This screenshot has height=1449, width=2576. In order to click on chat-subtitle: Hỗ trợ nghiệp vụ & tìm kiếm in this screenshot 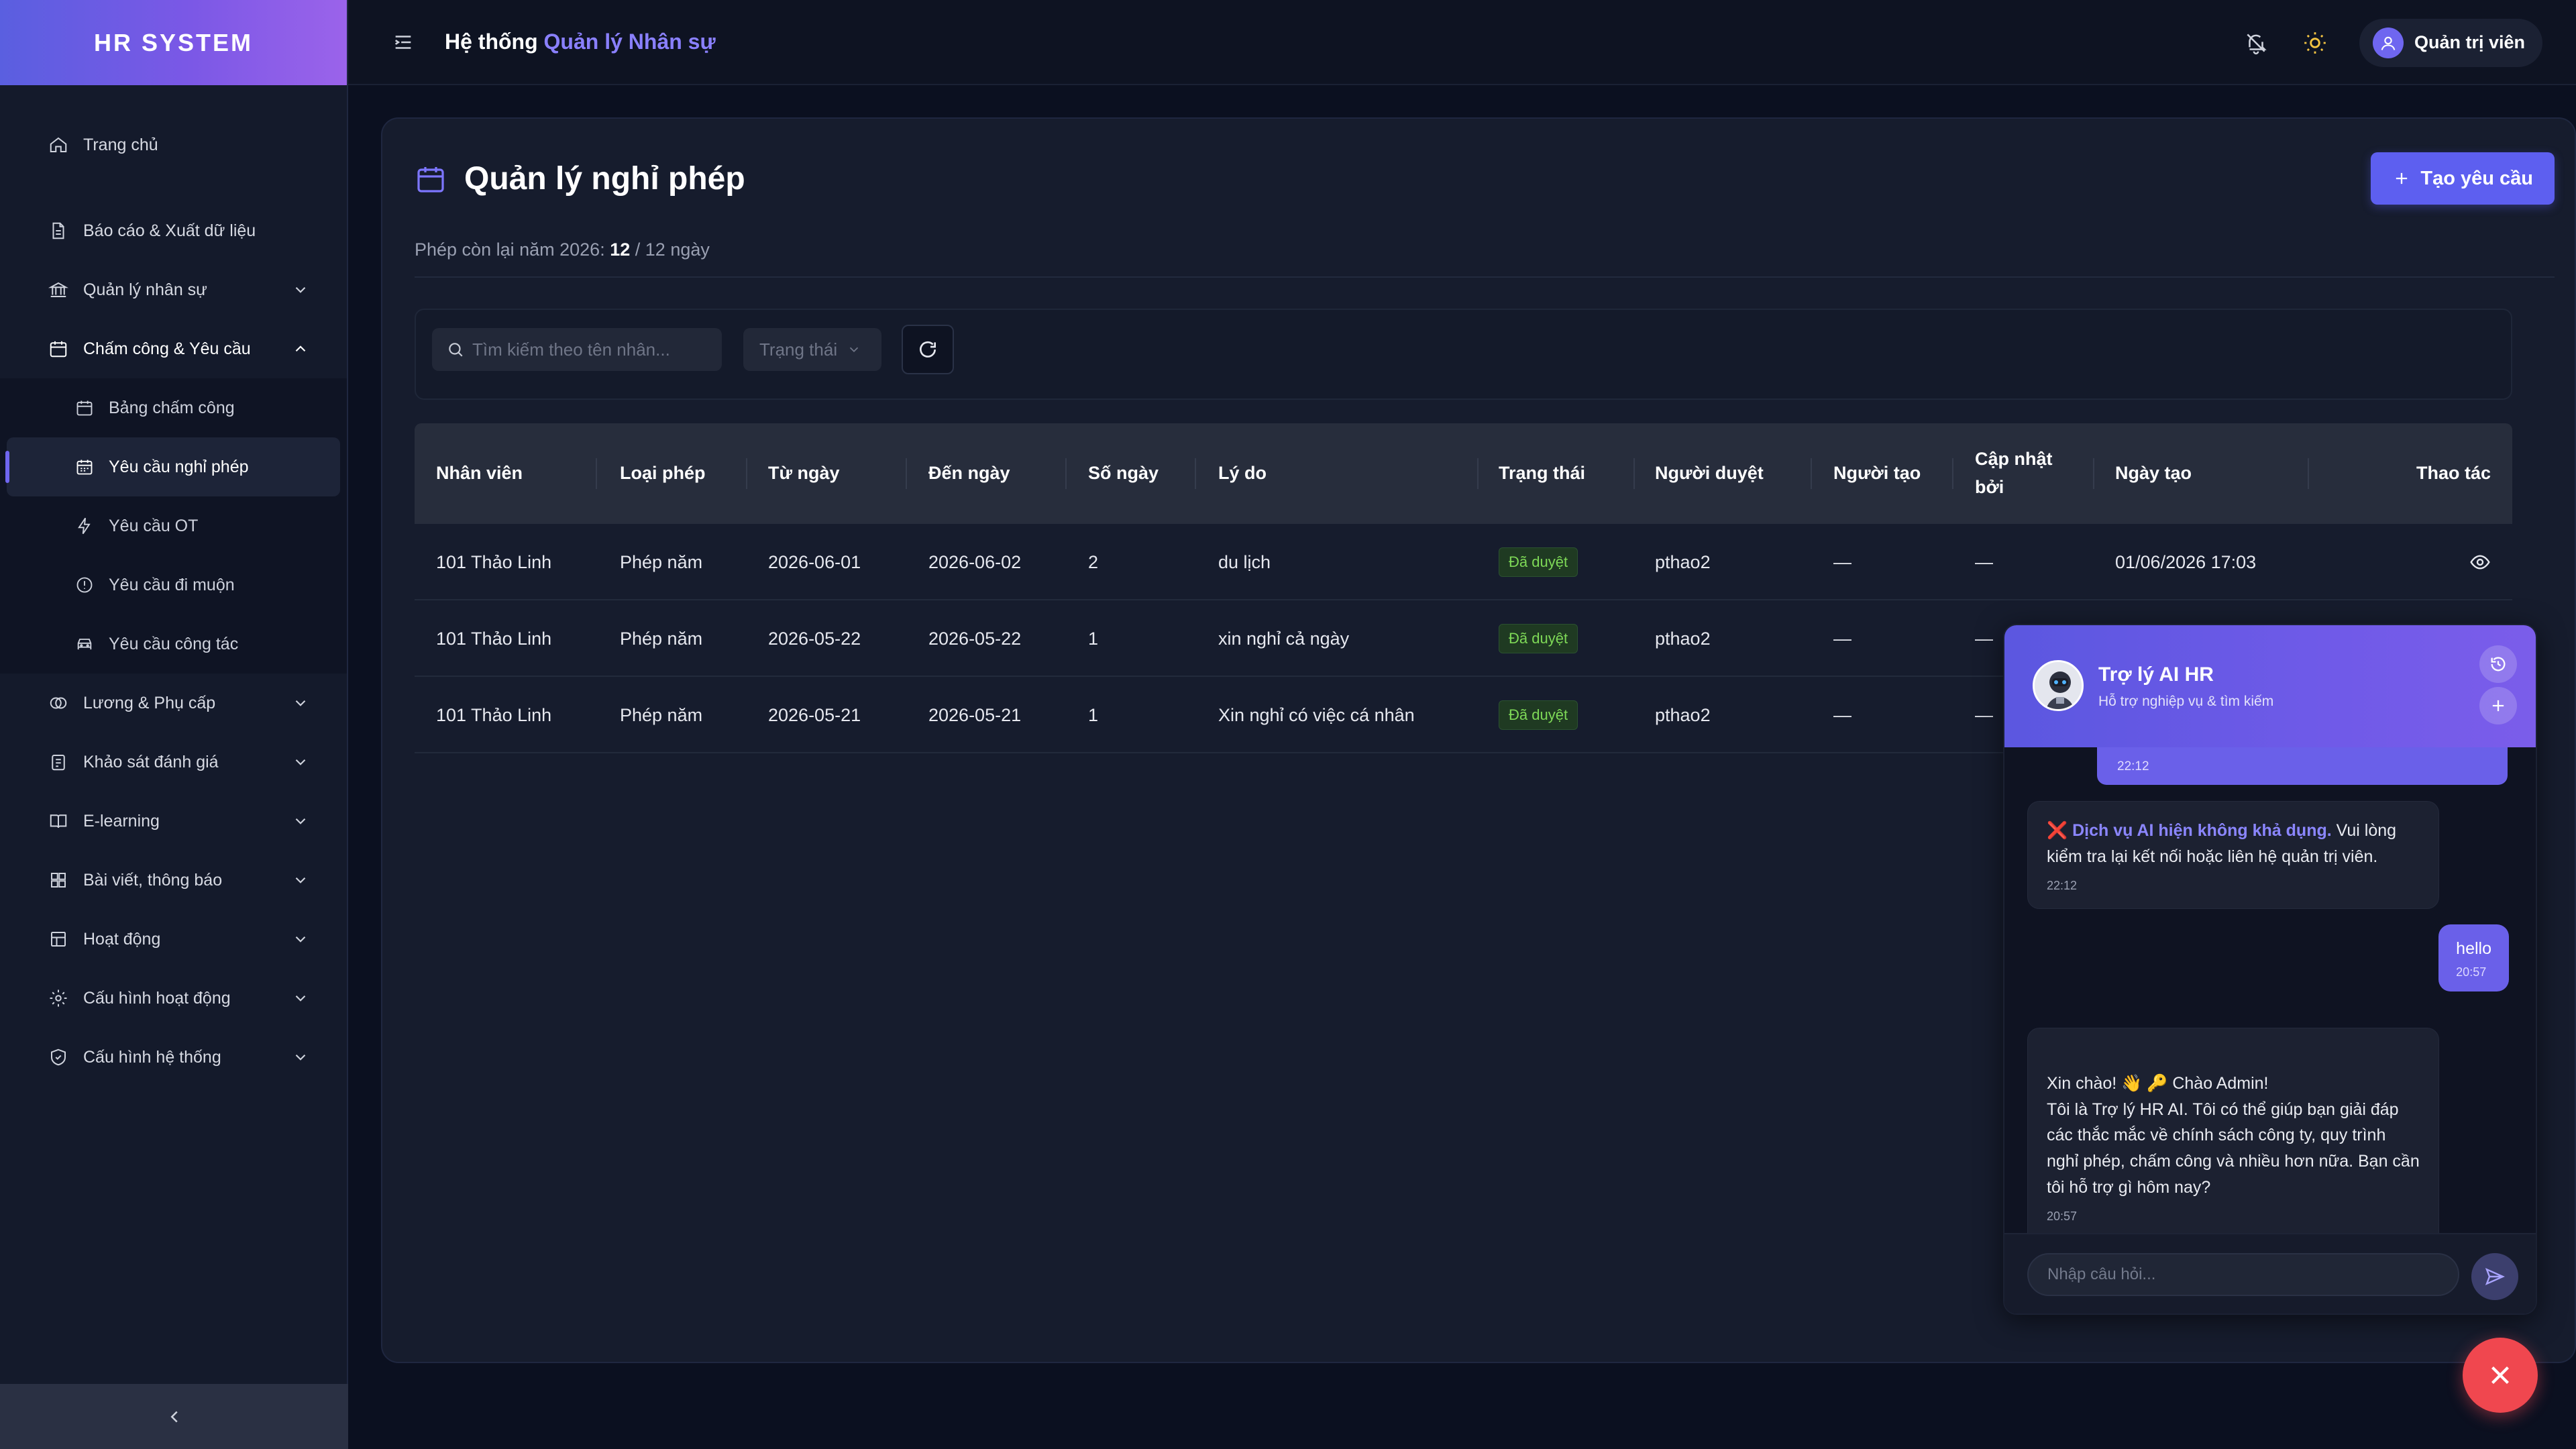, I will do `click(2186, 701)`.